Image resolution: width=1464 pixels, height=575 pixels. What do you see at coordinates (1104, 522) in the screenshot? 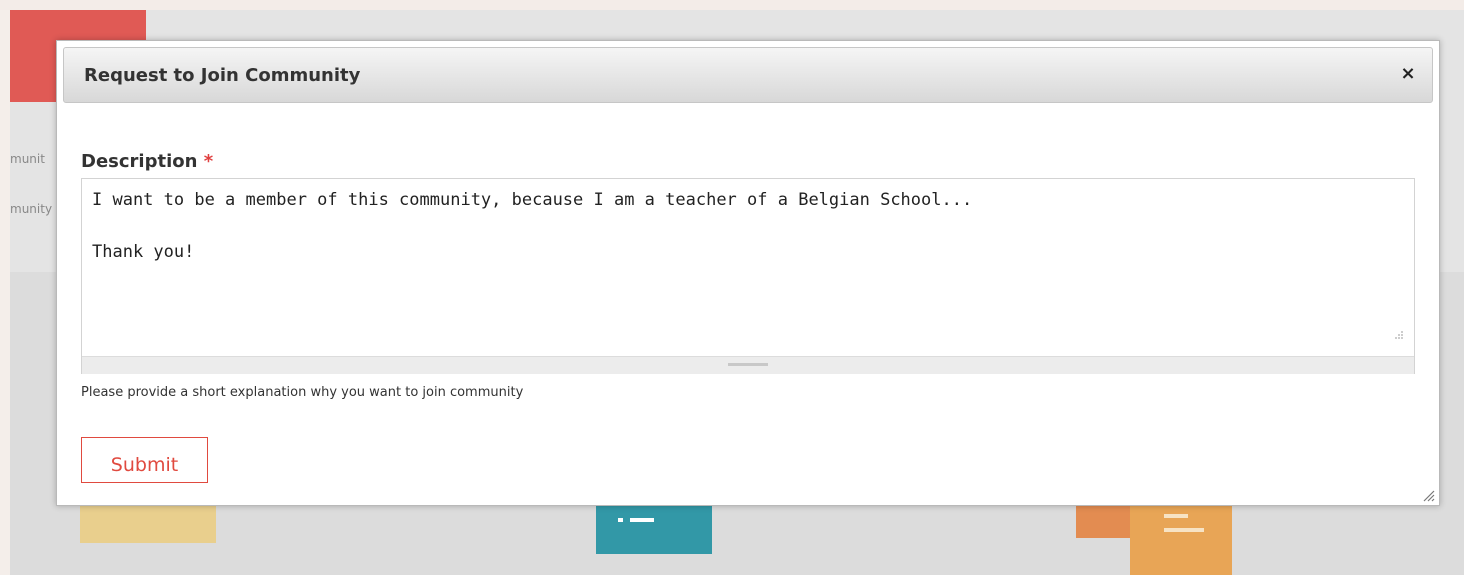
I see `background-tile-orange` at bounding box center [1104, 522].